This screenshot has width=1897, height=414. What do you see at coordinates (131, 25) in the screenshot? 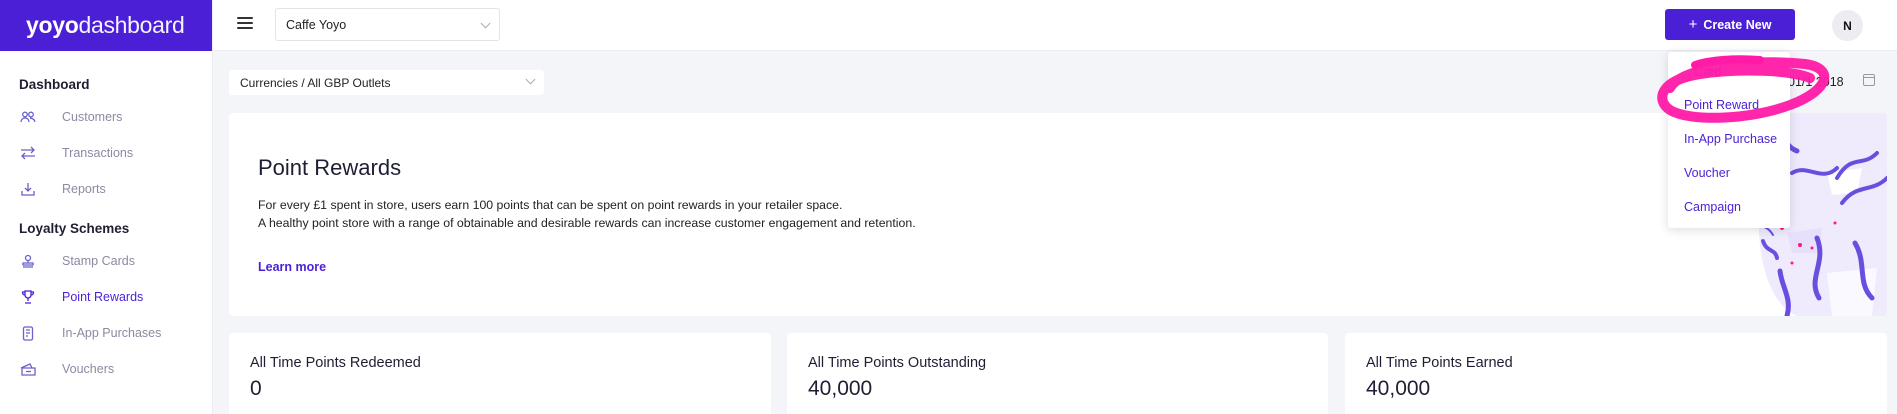
I see `logo-dashboard: dashboard` at bounding box center [131, 25].